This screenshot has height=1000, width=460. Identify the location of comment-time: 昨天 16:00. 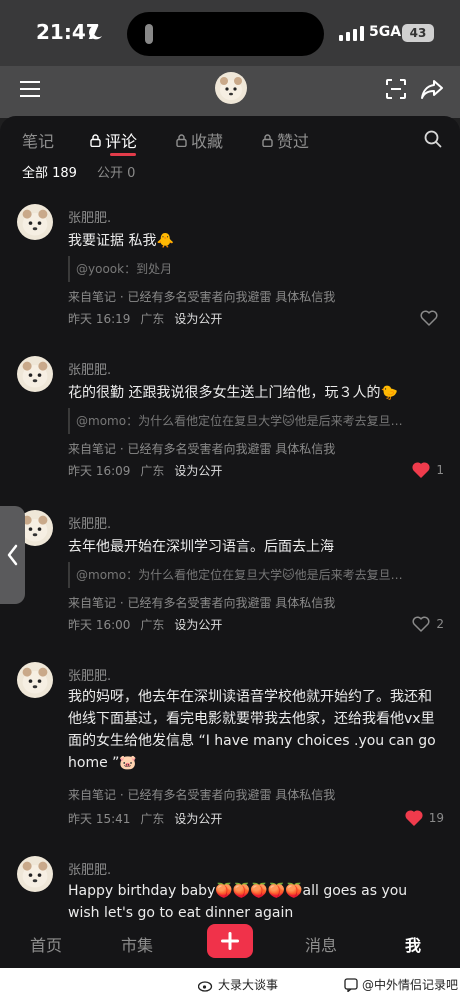
(99, 625).